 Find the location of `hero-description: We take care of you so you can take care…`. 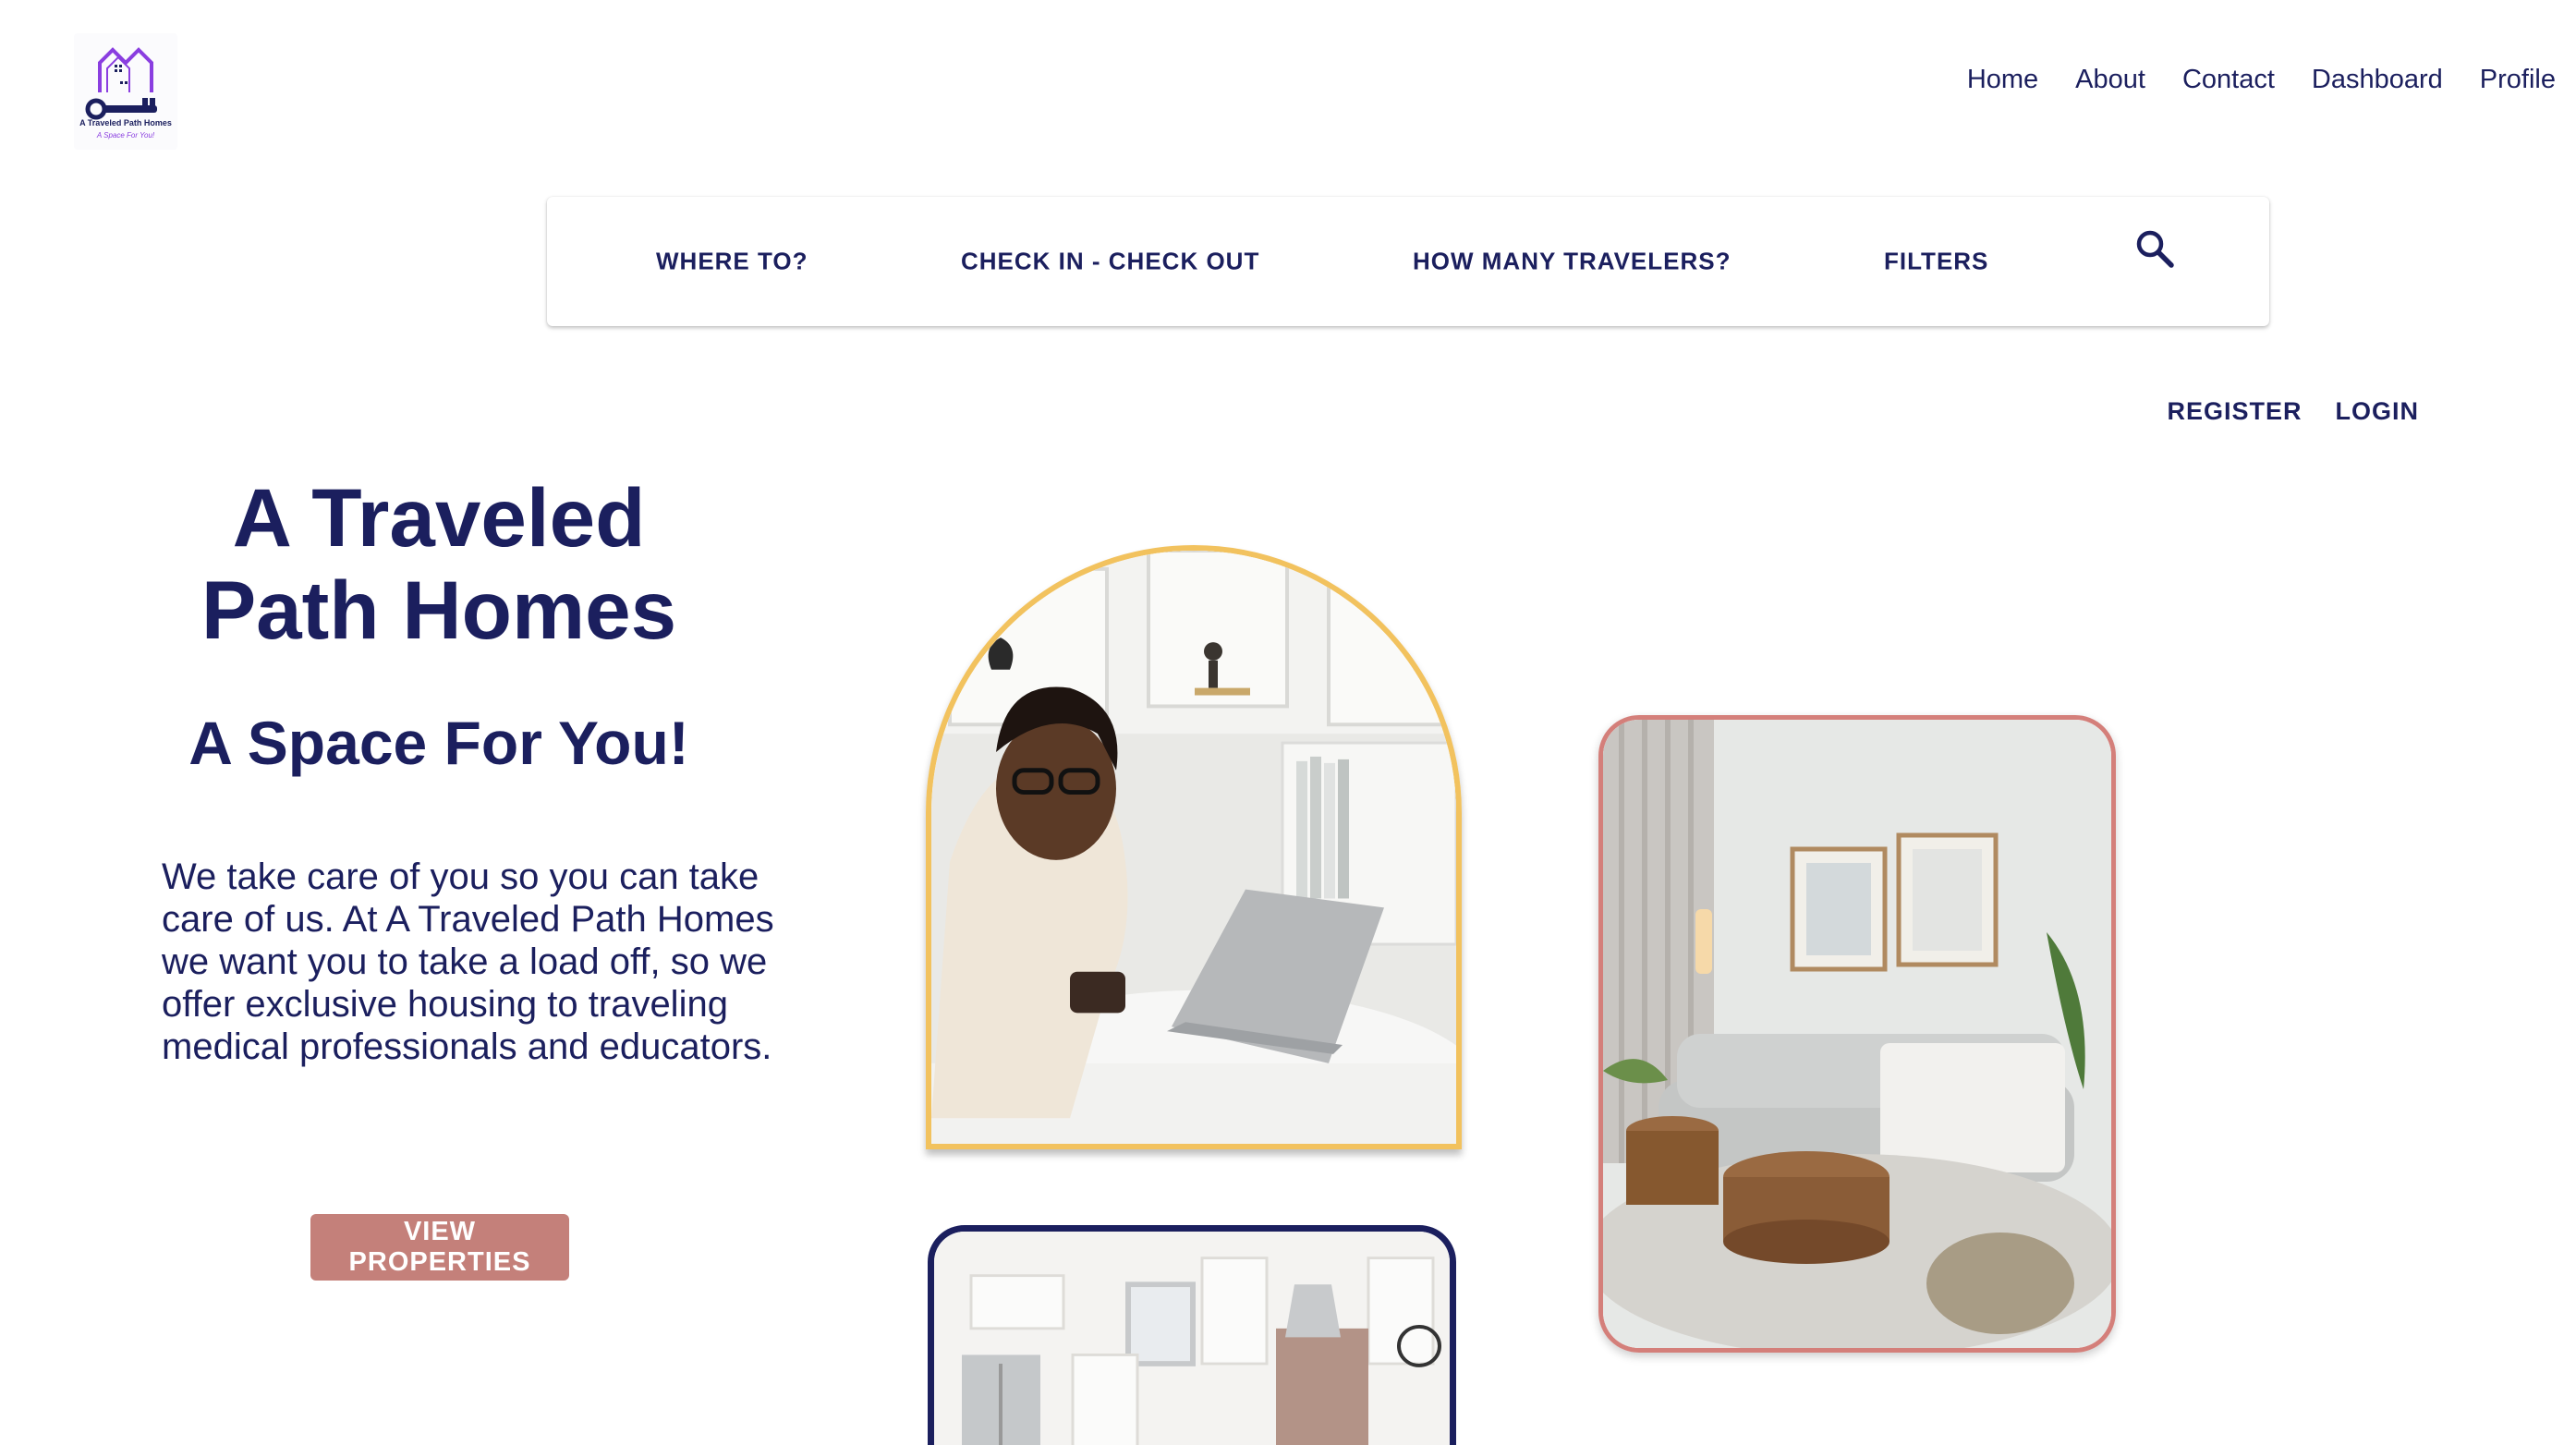

hero-description: We take care of you so you can take care… is located at coordinates (468, 961).